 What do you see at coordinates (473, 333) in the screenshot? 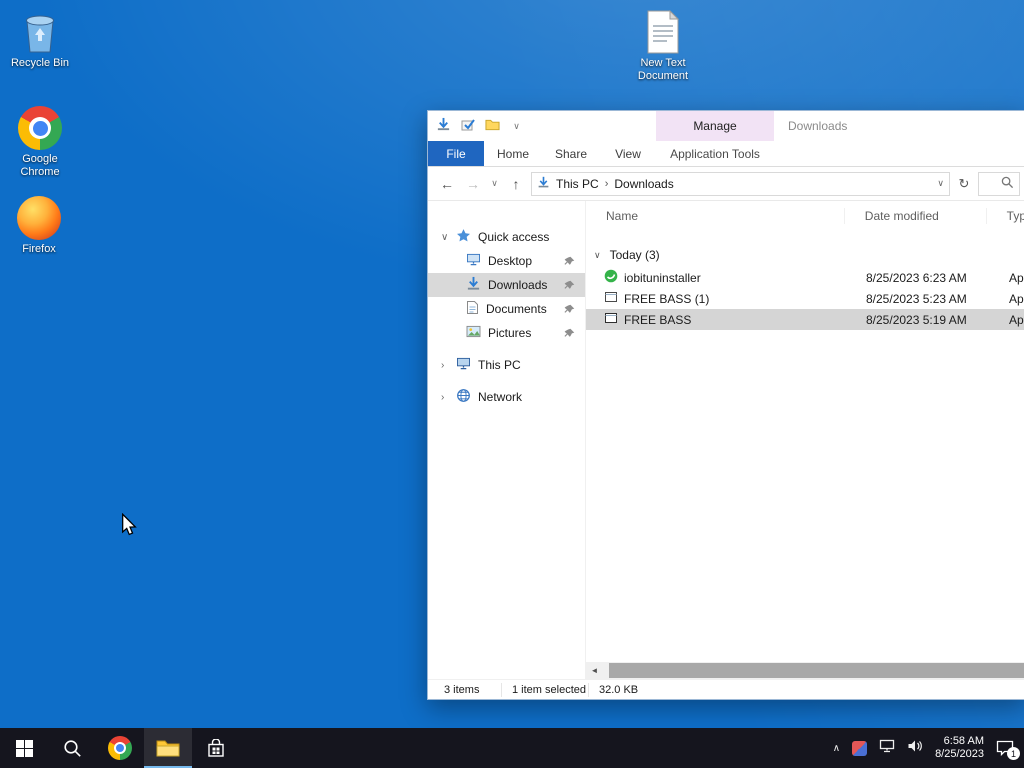
I see `pictures-icon` at bounding box center [473, 333].